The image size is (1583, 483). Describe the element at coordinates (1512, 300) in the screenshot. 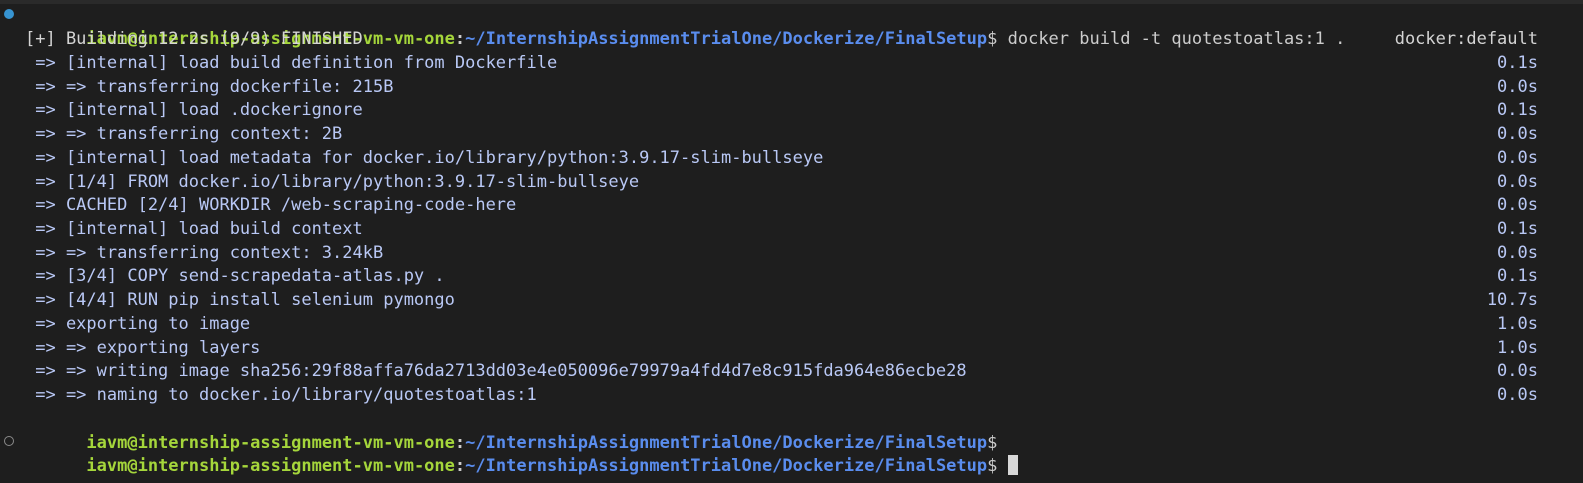

I see `build-step-time: 10.7s` at that location.